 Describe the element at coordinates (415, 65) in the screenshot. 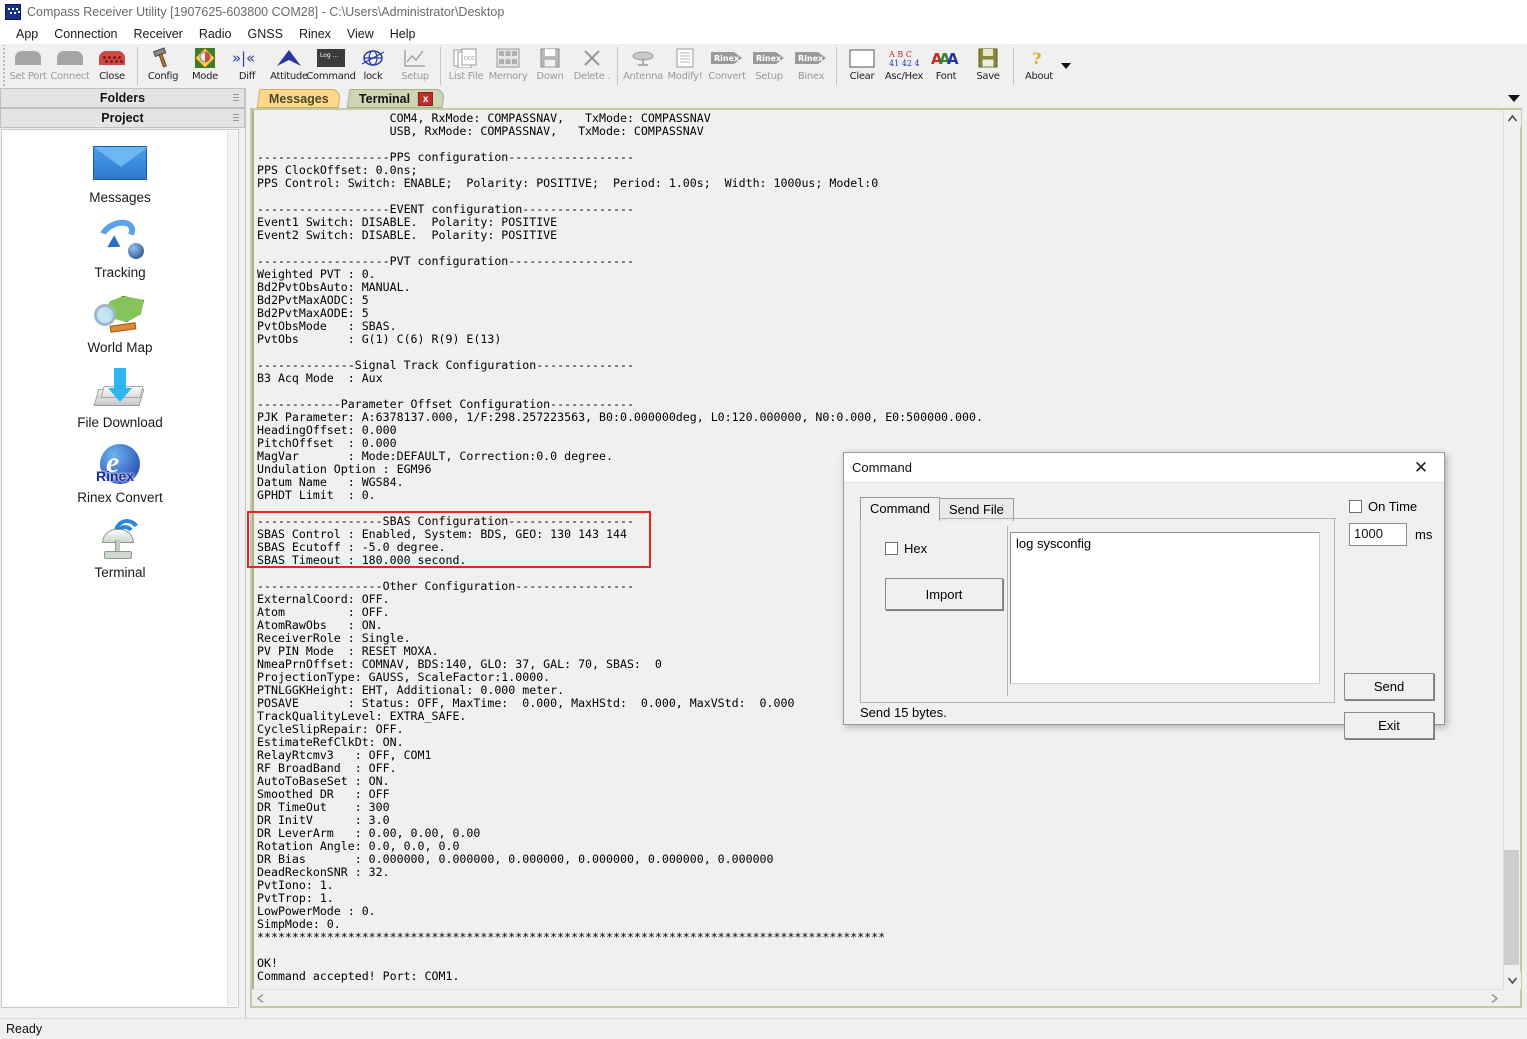

I see `setup-button: Setup` at that location.